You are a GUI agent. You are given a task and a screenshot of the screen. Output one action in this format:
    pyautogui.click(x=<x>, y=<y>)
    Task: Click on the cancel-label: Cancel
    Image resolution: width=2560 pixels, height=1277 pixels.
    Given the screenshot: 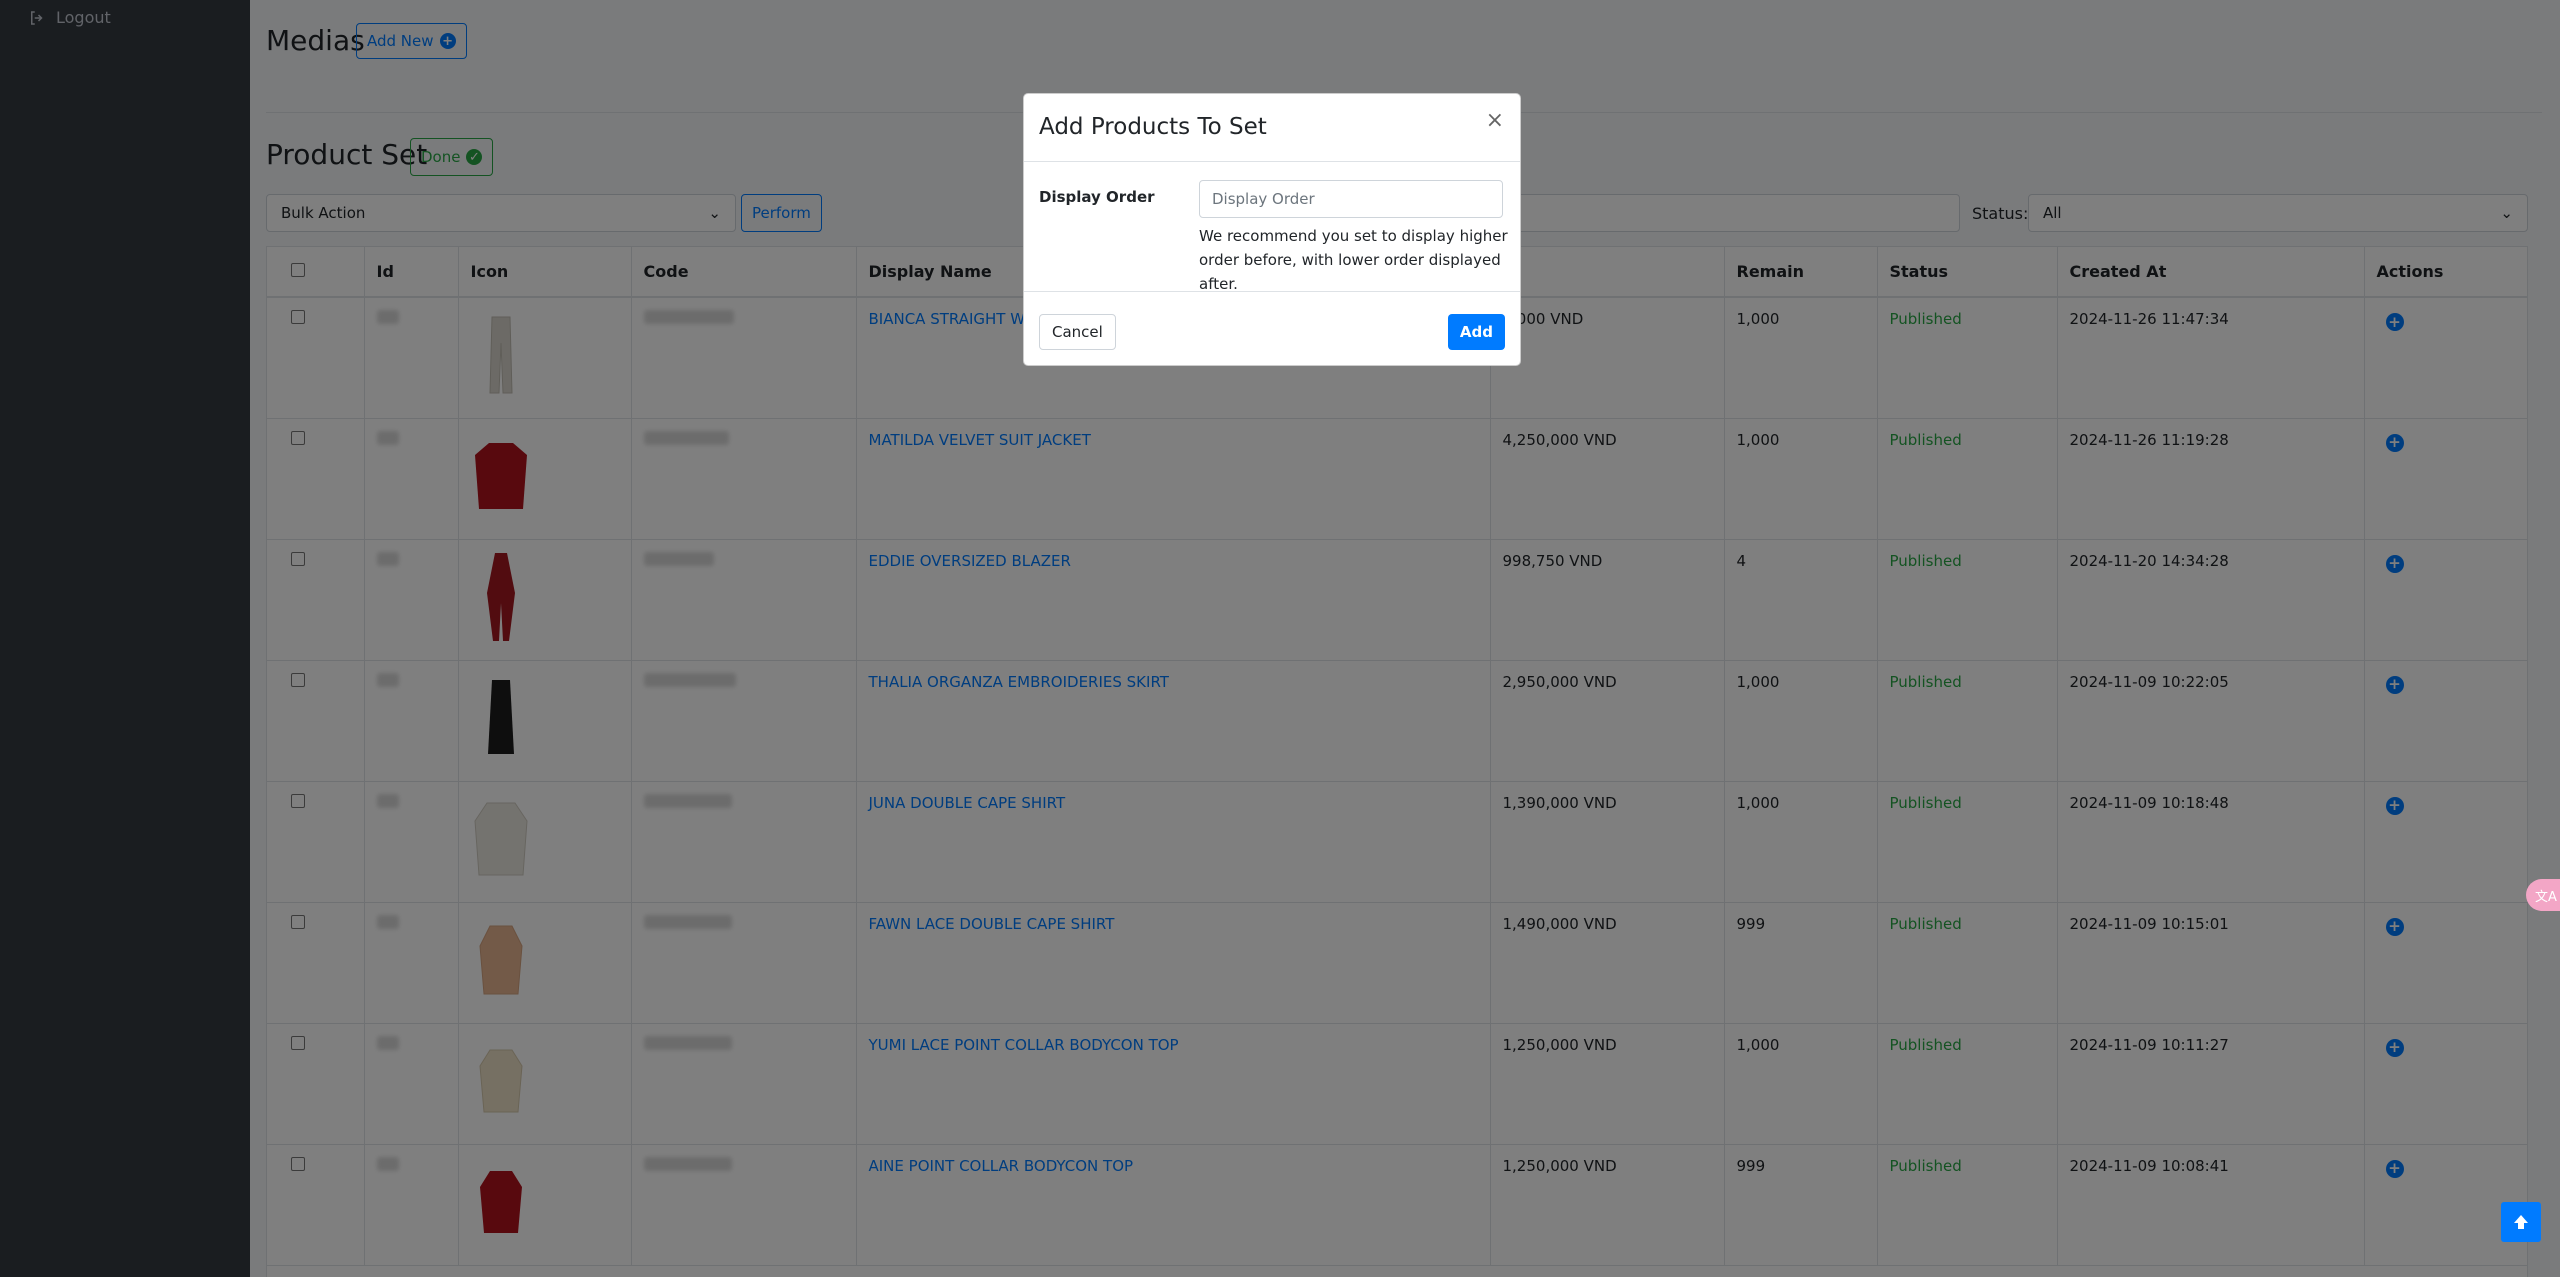 What is the action you would take?
    pyautogui.click(x=1077, y=332)
    